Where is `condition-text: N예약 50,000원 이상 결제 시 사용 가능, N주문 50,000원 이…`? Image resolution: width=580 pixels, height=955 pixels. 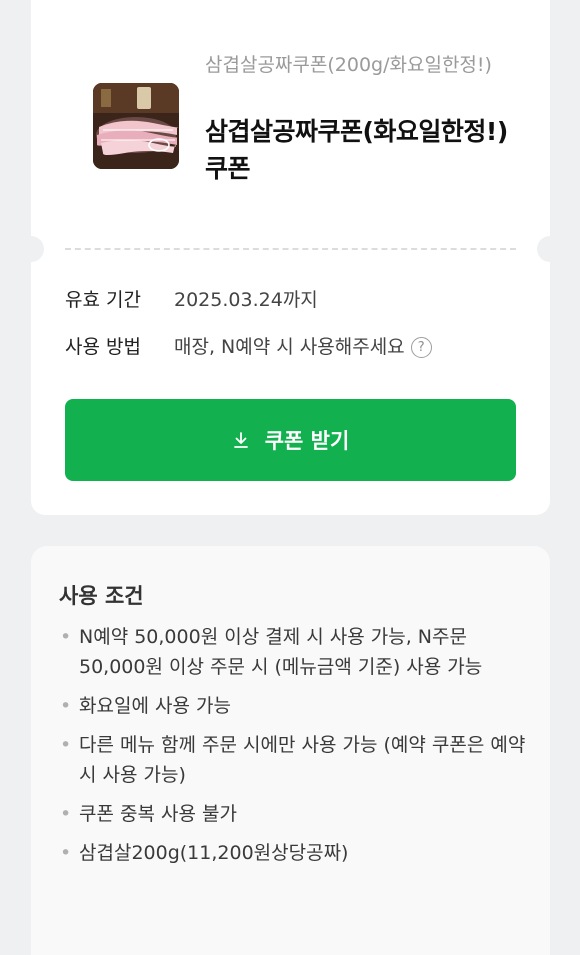 condition-text: N예약 50,000원 이상 결제 시 사용 가능, N주문 50,000원 이… is located at coordinates (281, 652).